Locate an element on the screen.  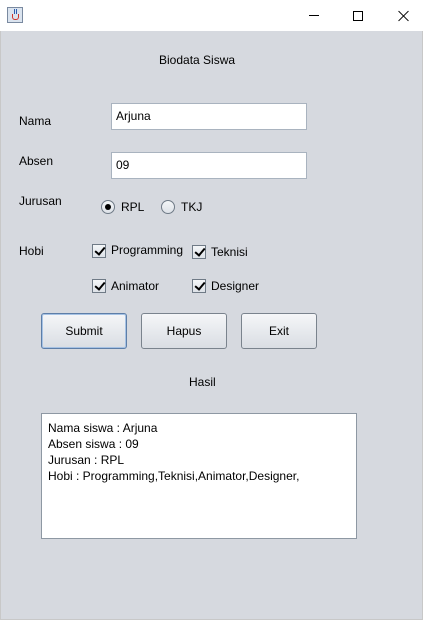
maximize-icon is located at coordinates (358, 15).